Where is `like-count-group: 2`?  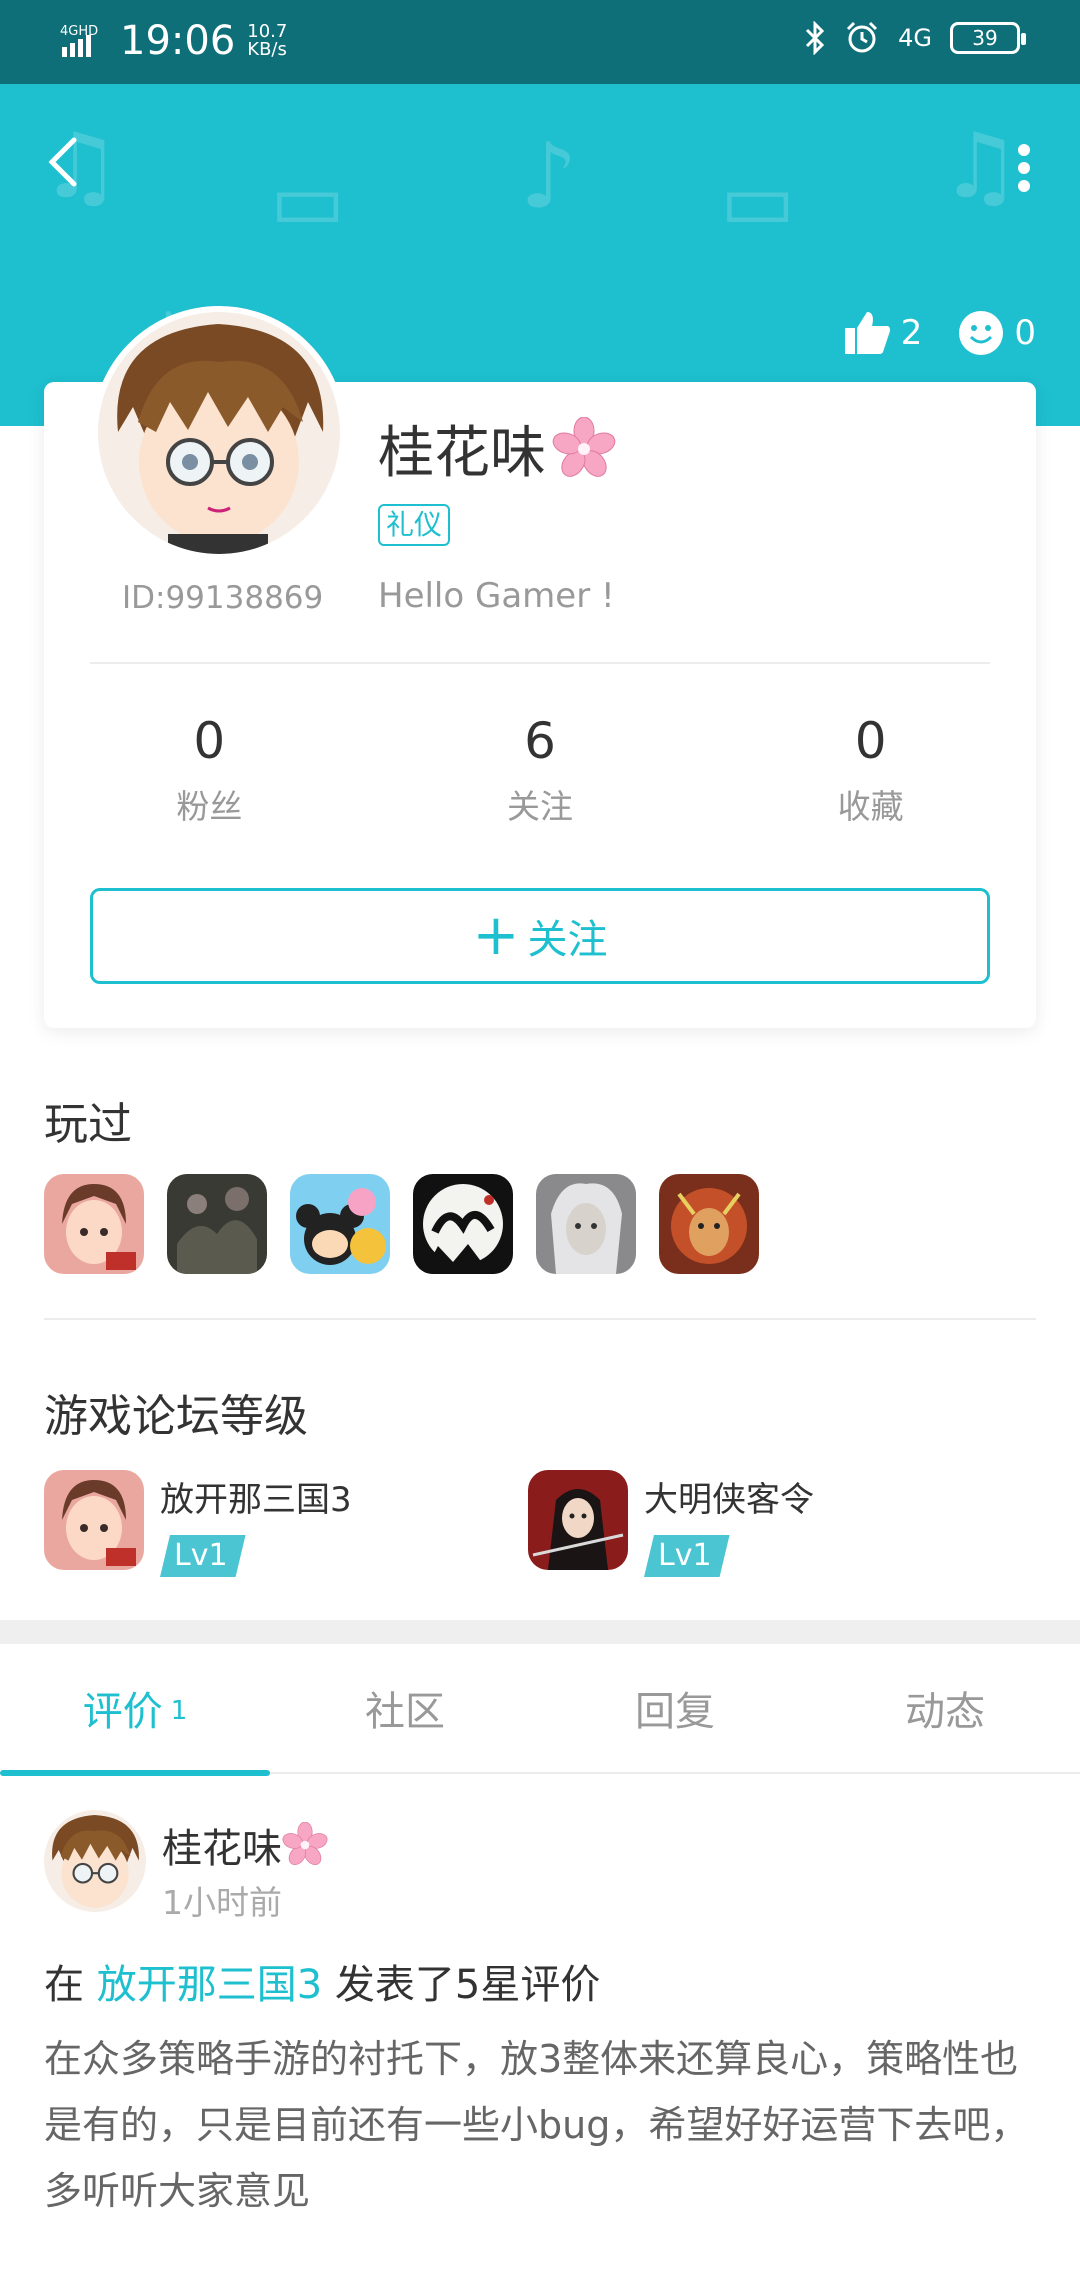
like-count-group: 2 is located at coordinates (883, 333).